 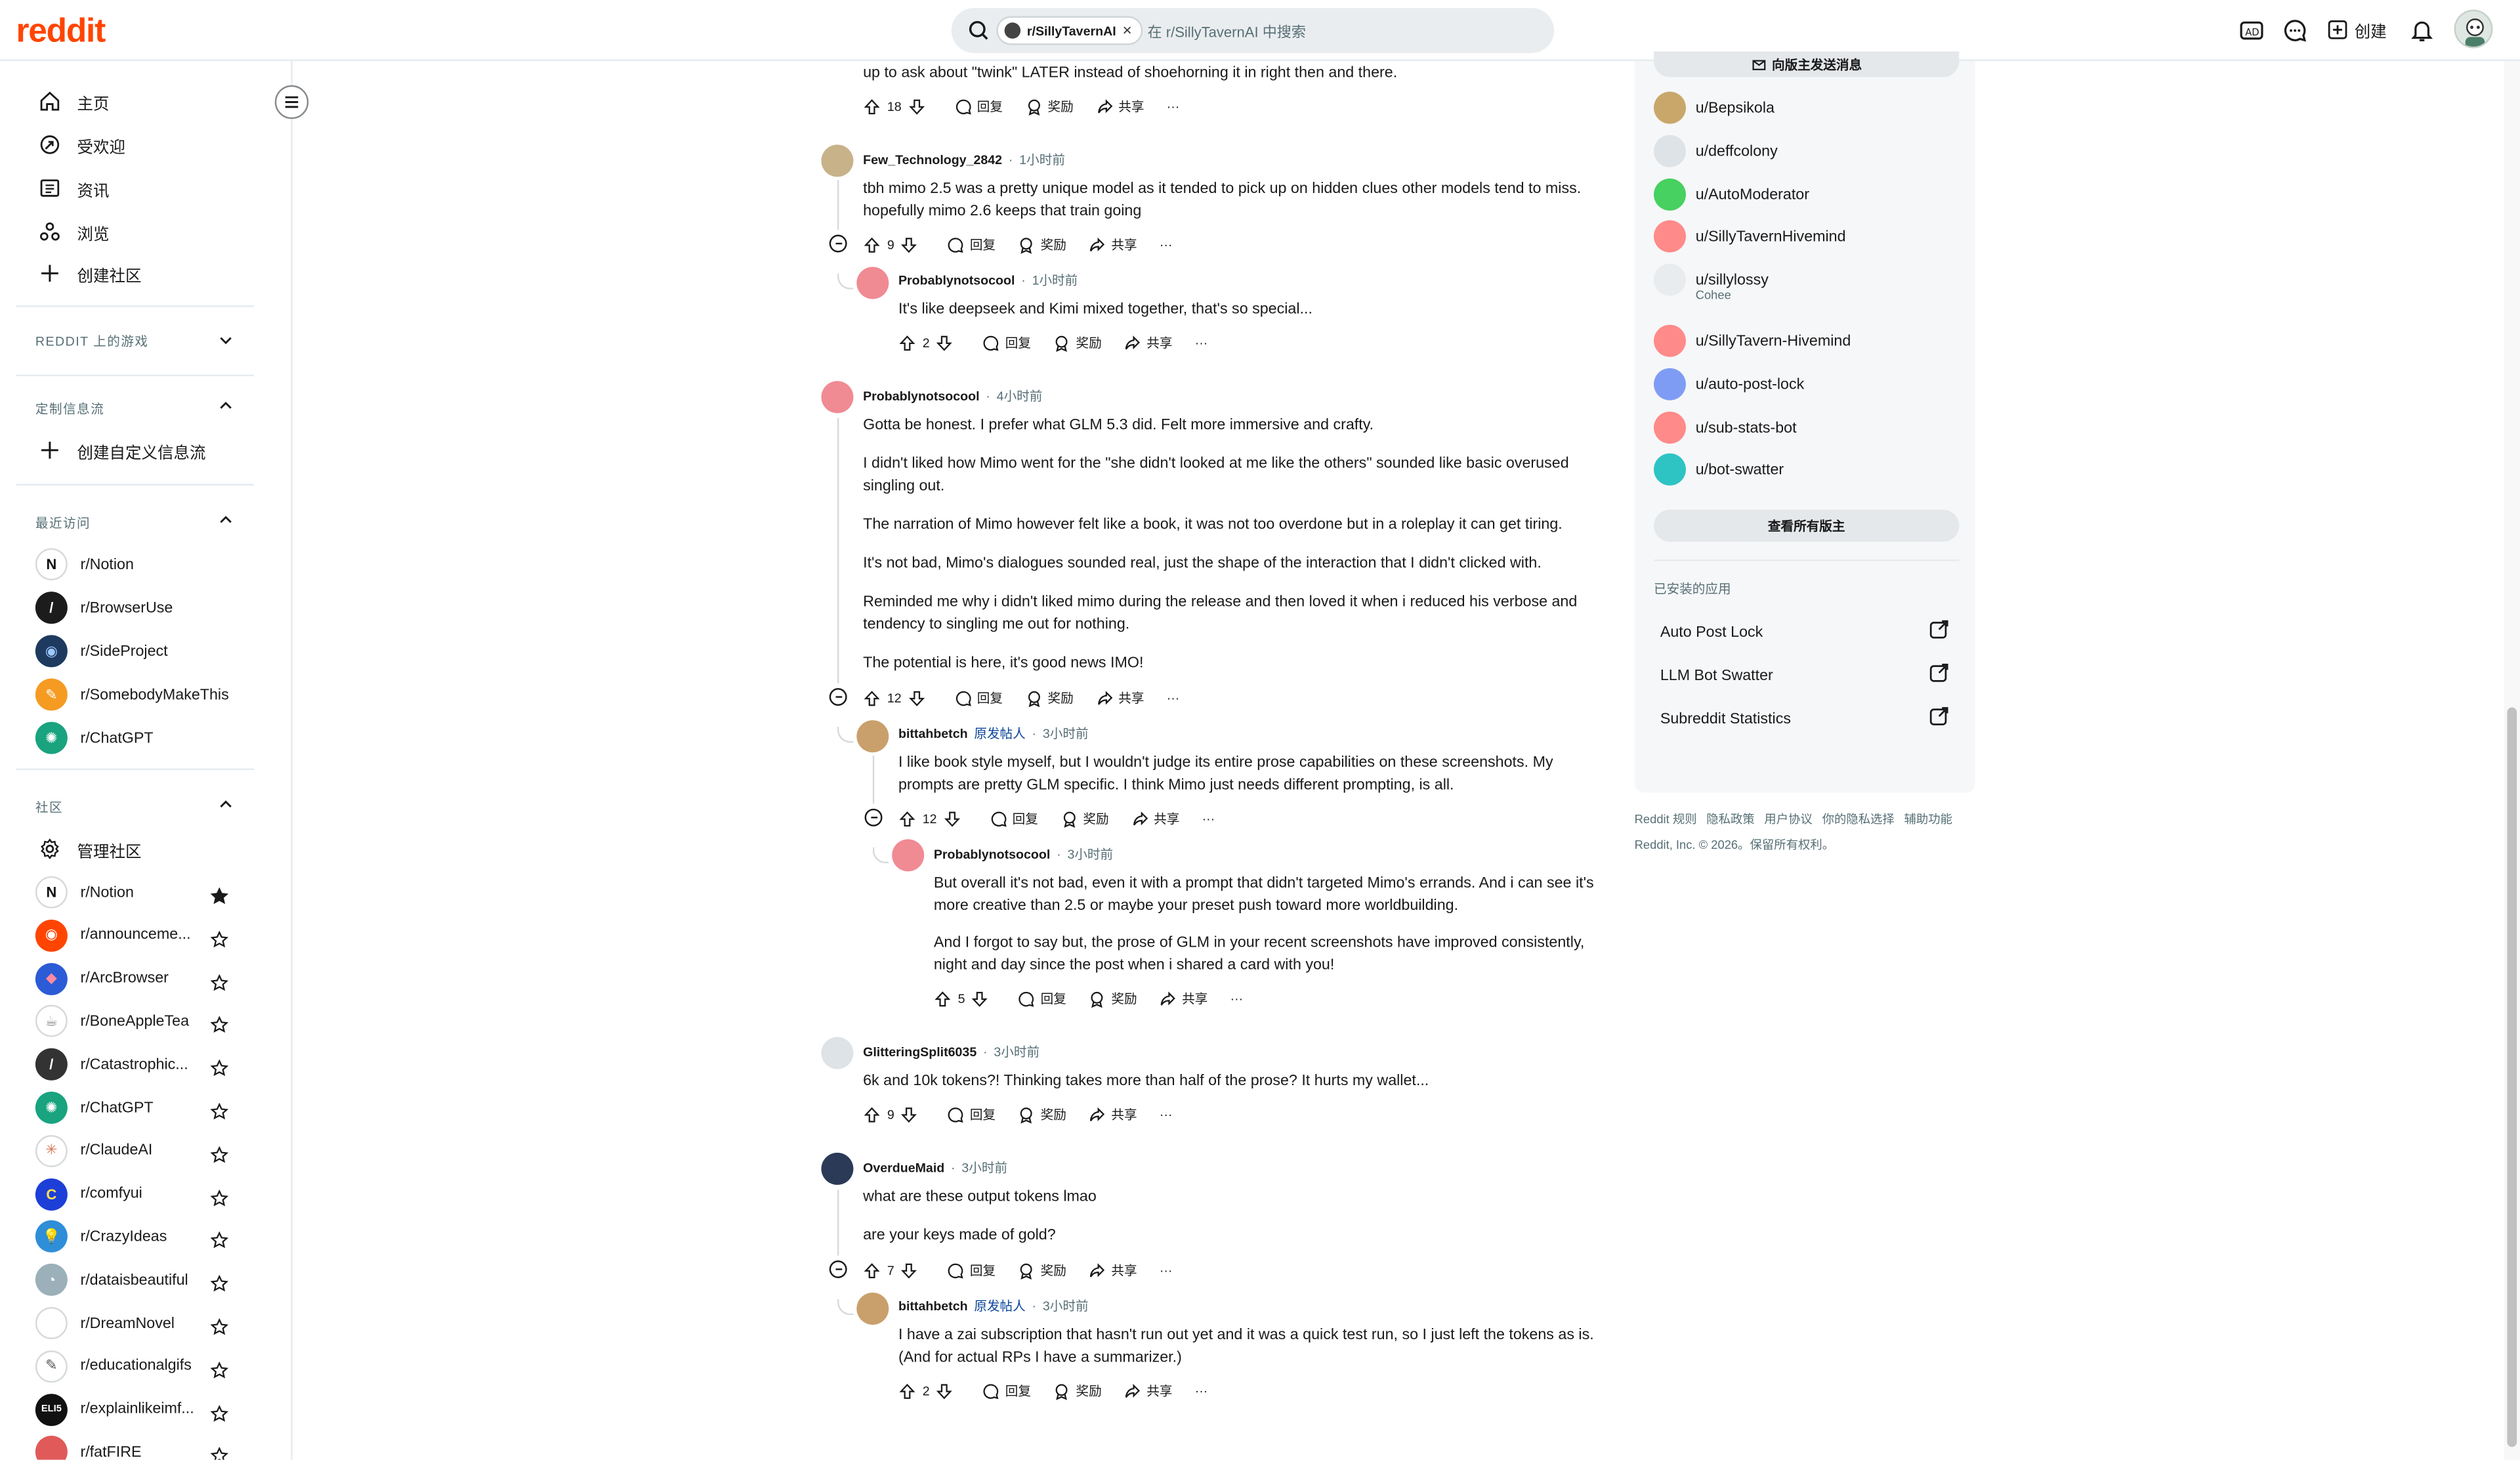 I want to click on nav-home: 主页, so click(x=74, y=101).